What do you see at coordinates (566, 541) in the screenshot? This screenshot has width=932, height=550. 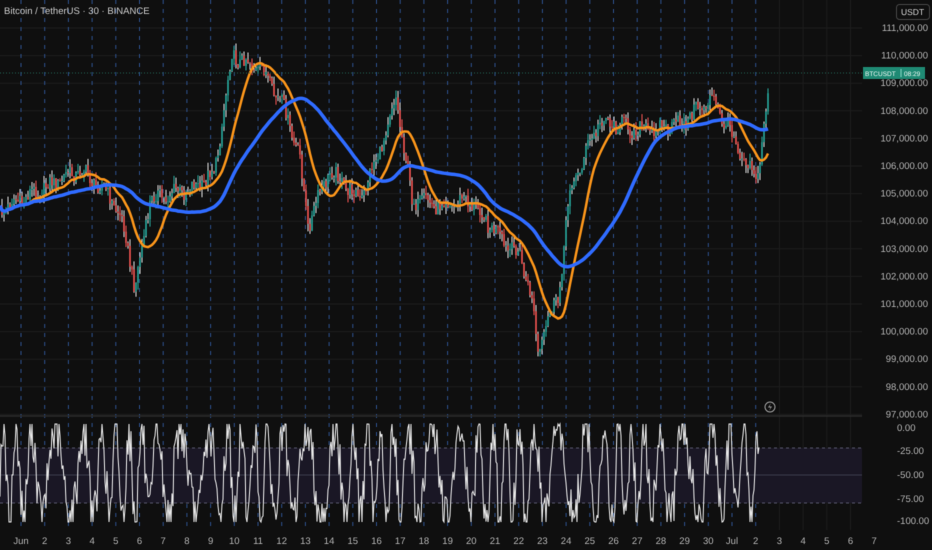 I see `time-axis-label: 24` at bounding box center [566, 541].